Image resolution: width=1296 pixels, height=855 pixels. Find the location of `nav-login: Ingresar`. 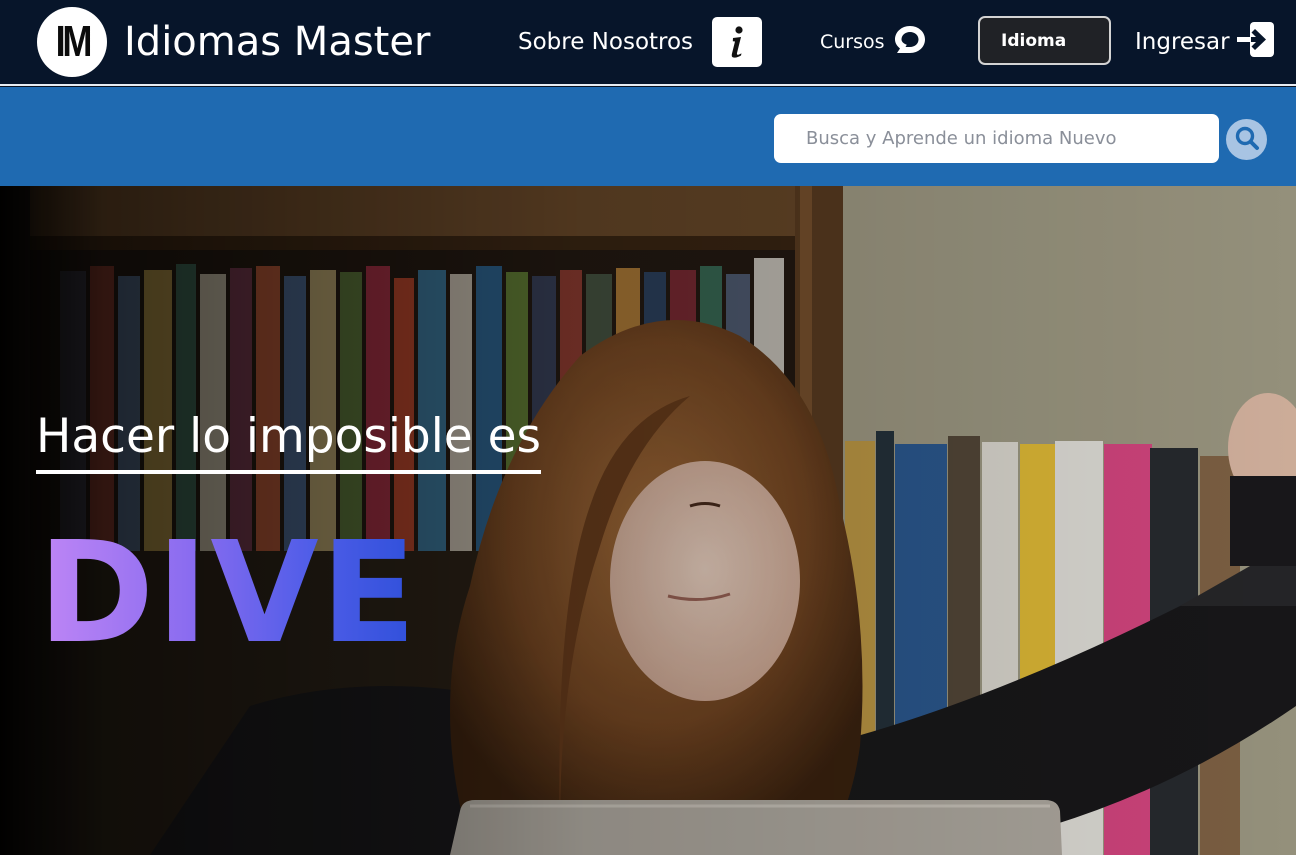

nav-login: Ingresar is located at coordinates (1205, 42).